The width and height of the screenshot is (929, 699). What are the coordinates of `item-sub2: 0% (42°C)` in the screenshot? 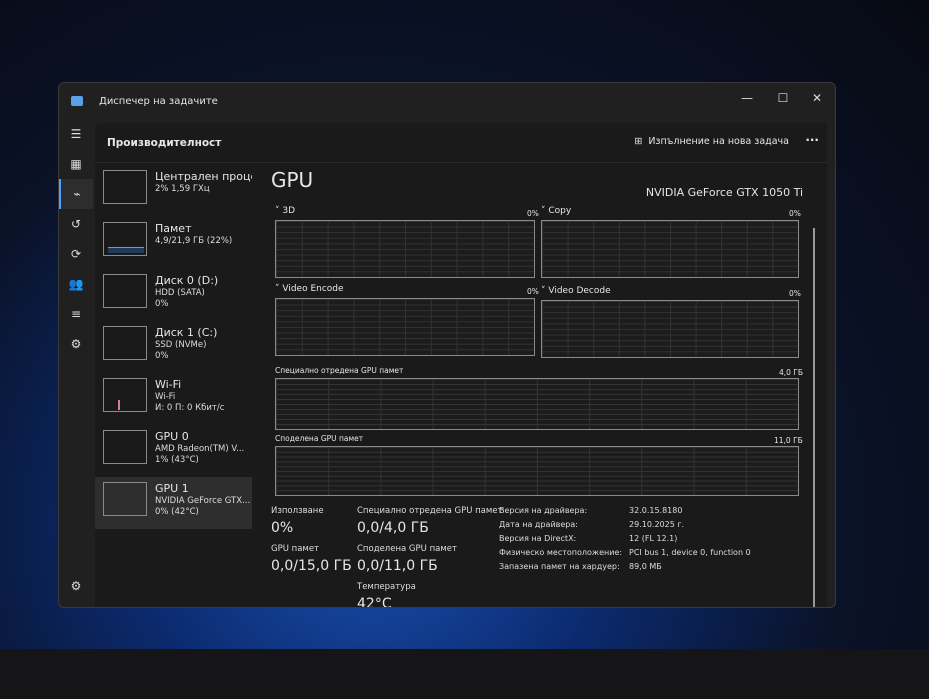 It's located at (177, 512).